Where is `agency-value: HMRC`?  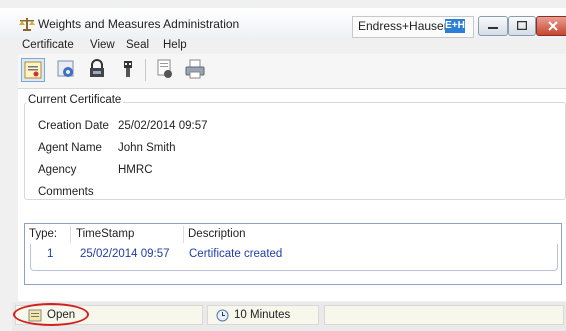
agency-value: HMRC is located at coordinates (135, 170).